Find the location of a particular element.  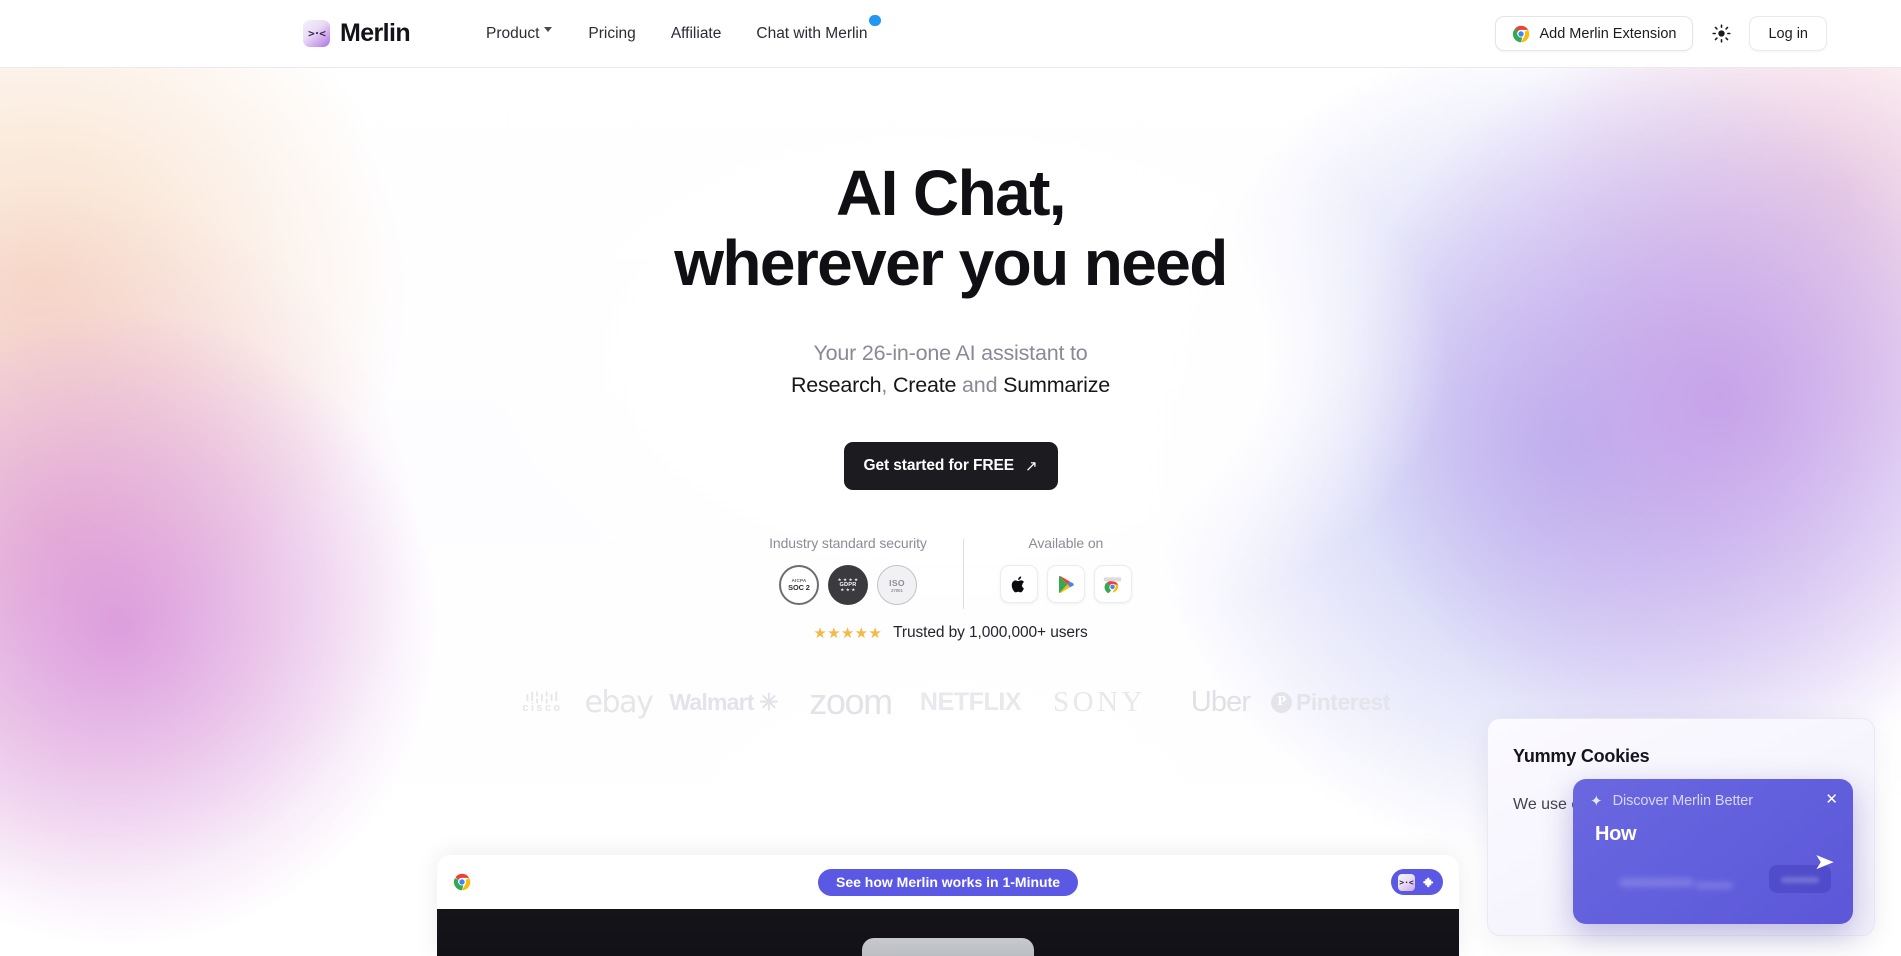

get-started-label: Get started for FREE is located at coordinates (939, 466).